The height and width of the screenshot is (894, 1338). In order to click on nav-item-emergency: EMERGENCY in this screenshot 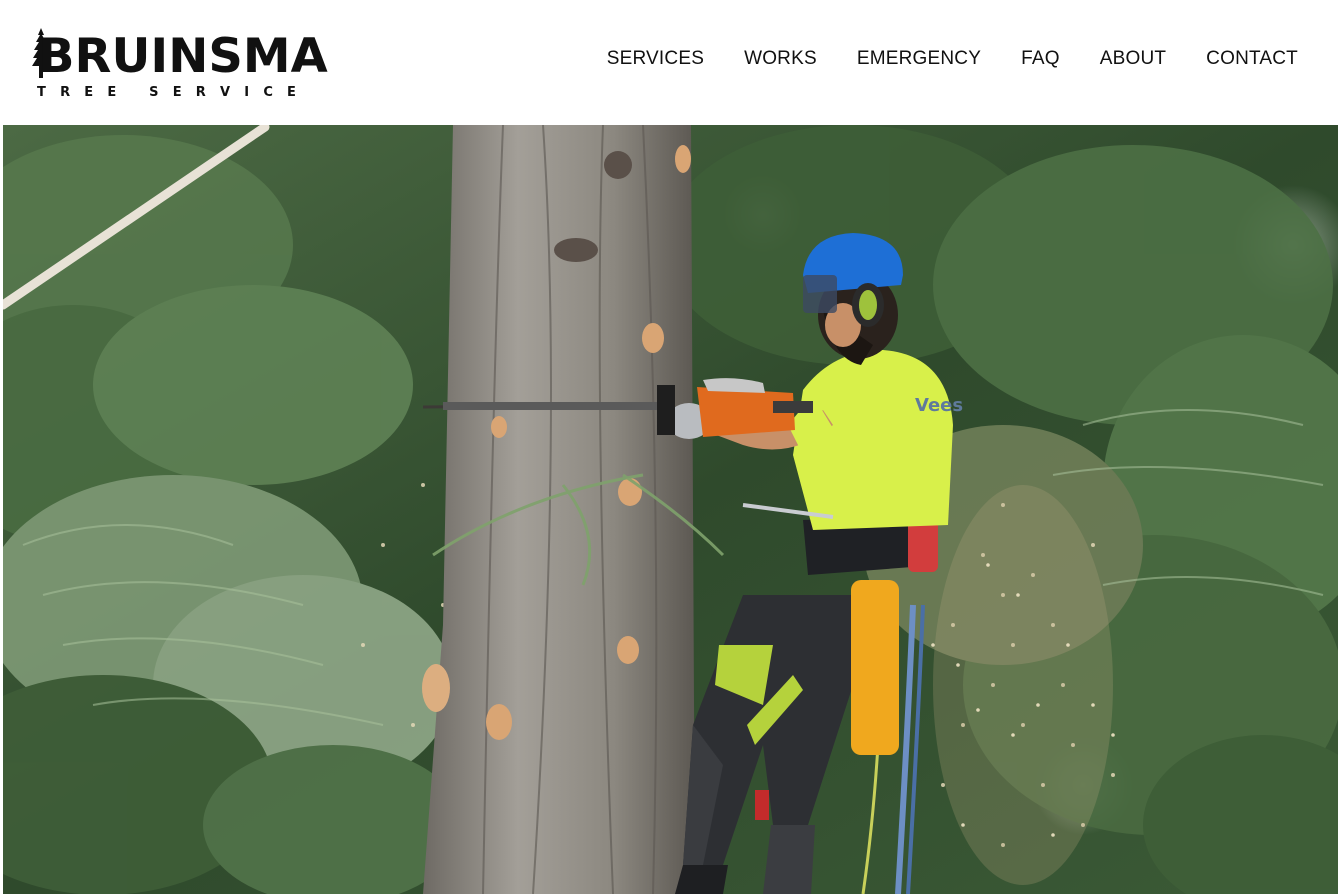, I will do `click(919, 59)`.